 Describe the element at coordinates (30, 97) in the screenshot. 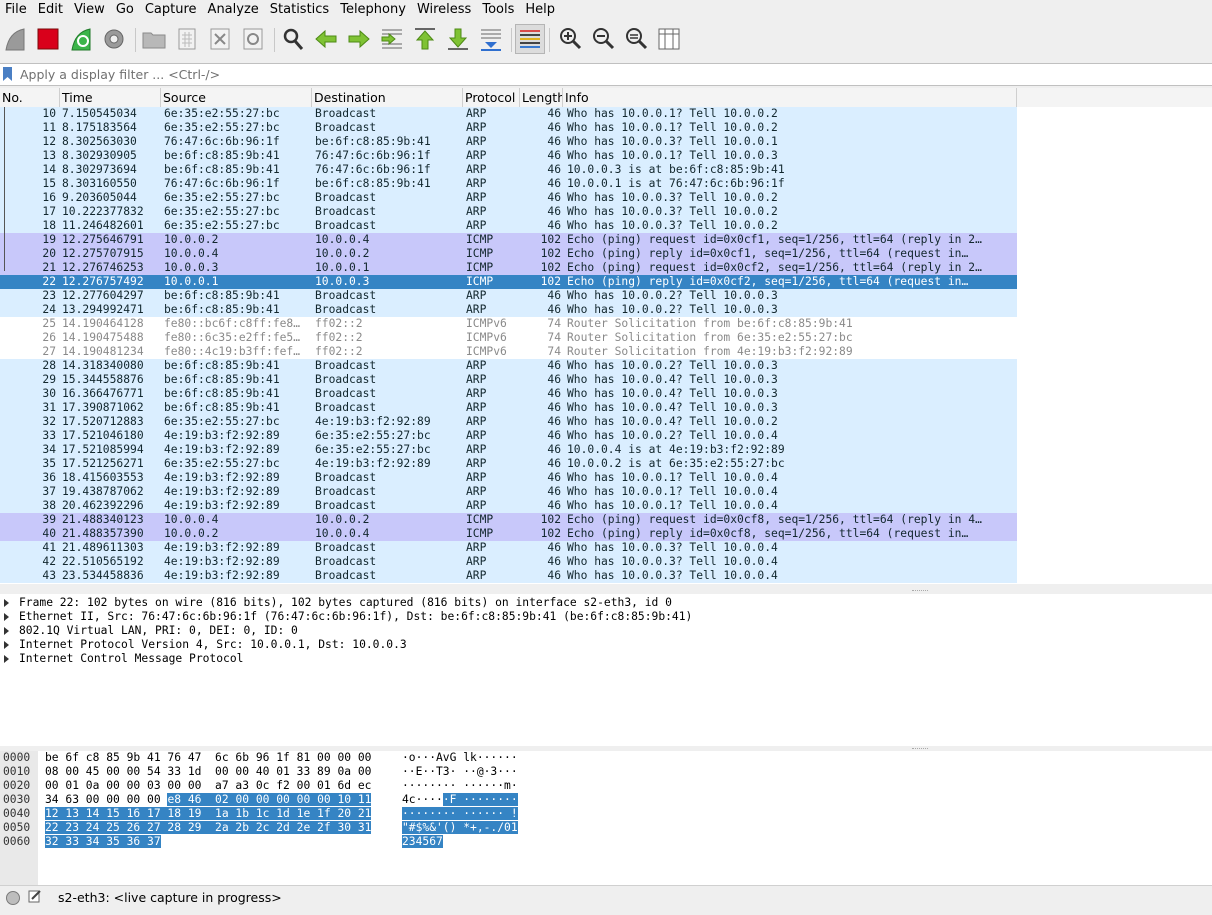

I see `column-header-no: No.` at that location.